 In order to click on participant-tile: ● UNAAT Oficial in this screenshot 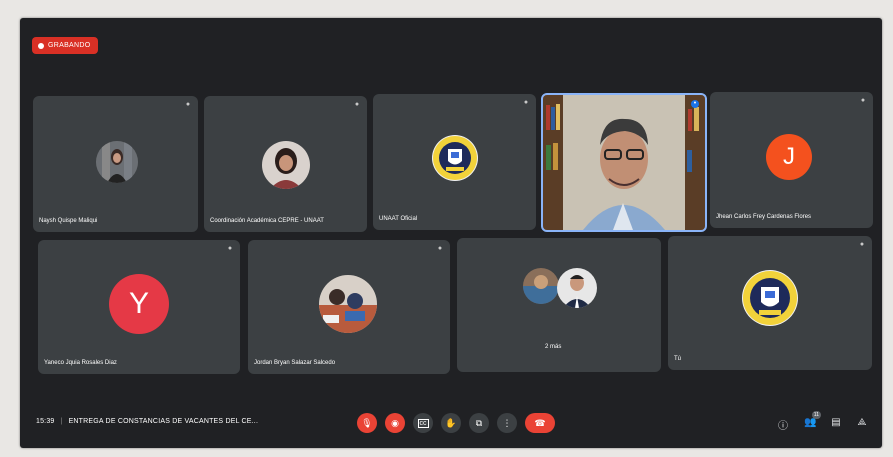, I will do `click(454, 162)`.